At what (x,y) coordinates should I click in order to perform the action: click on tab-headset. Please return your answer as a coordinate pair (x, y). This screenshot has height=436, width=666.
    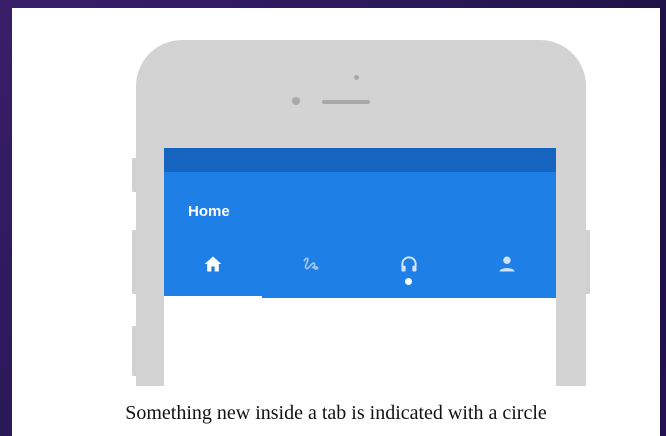
    Looking at the image, I should click on (409, 272).